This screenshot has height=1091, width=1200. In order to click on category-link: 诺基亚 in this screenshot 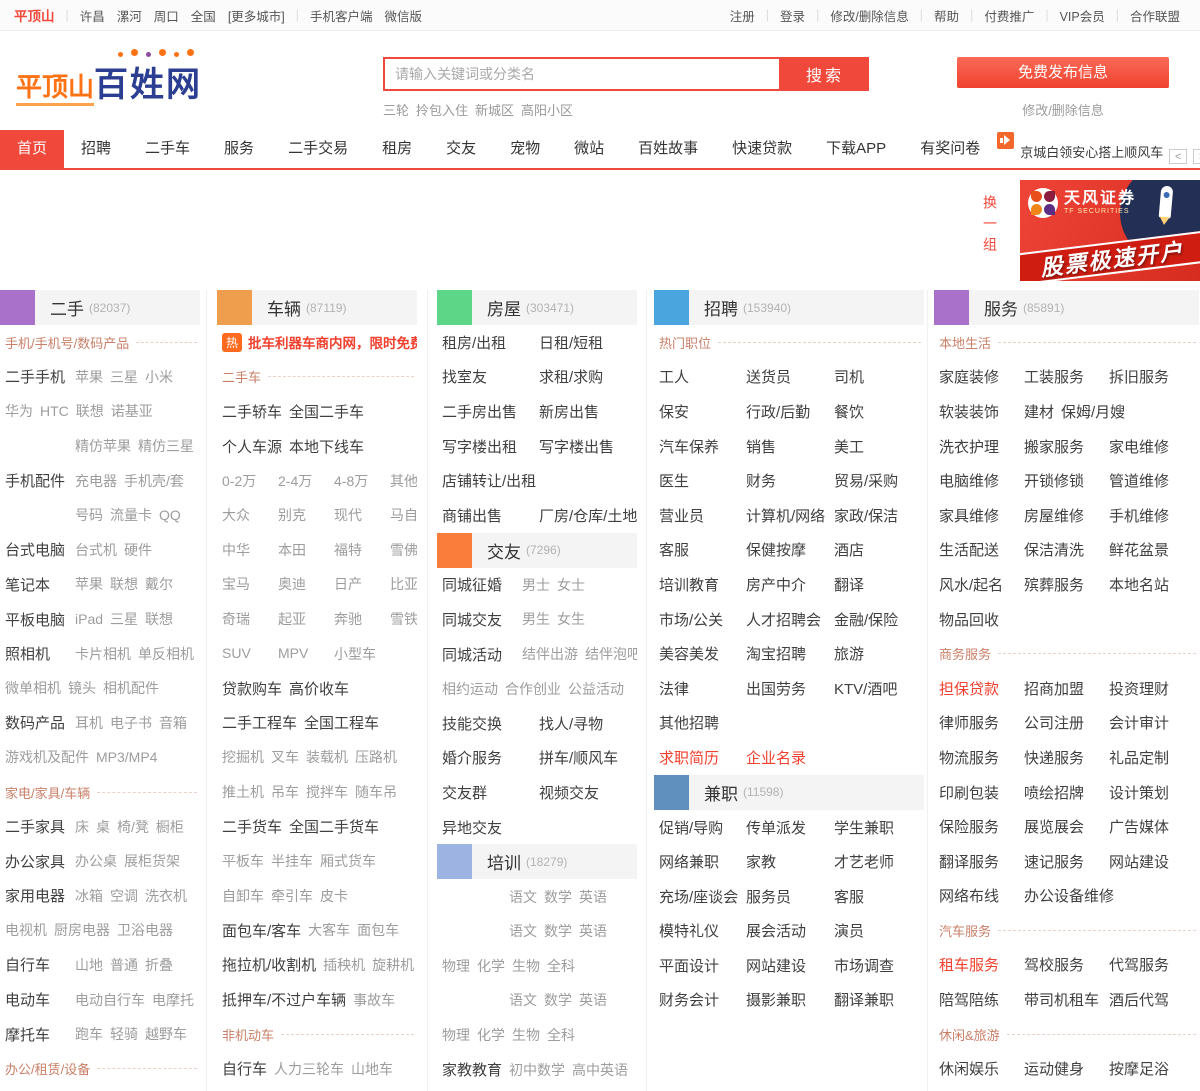, I will do `click(132, 411)`.